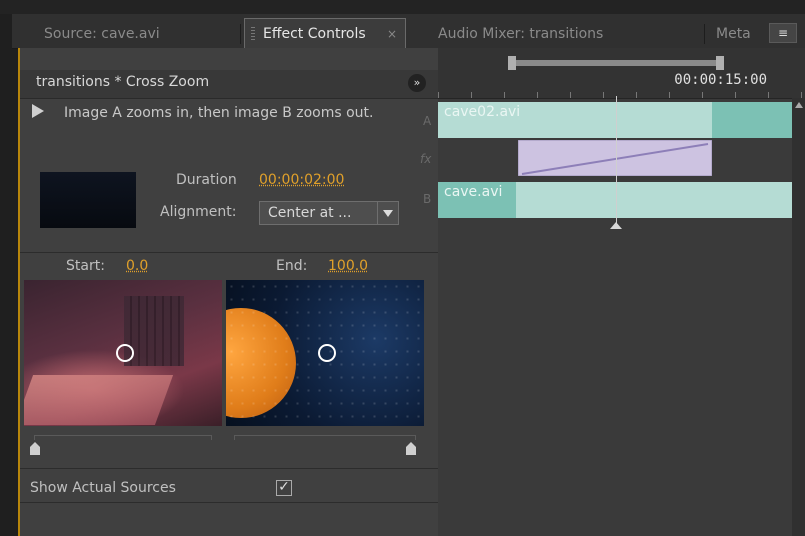 This screenshot has height=536, width=805. I want to click on chevron-down-icon, so click(387, 213).